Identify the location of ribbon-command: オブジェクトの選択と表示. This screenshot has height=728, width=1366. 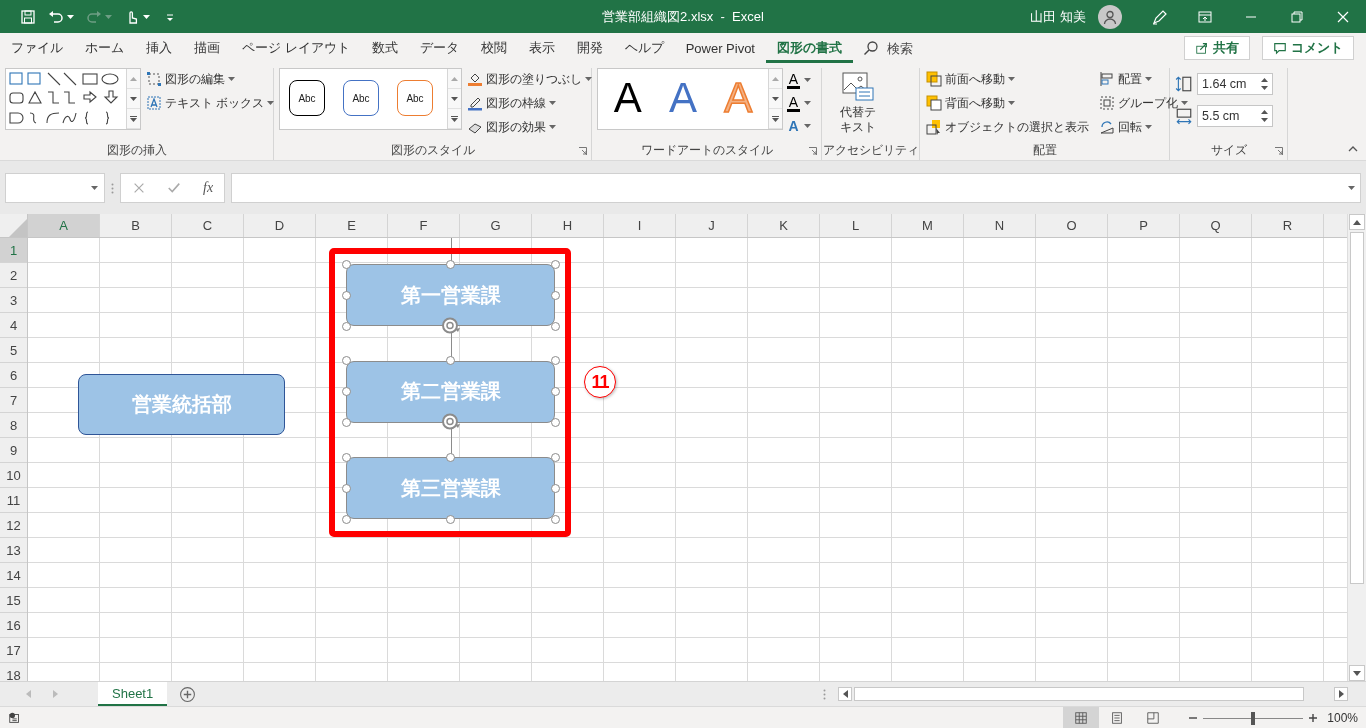
(1007, 127).